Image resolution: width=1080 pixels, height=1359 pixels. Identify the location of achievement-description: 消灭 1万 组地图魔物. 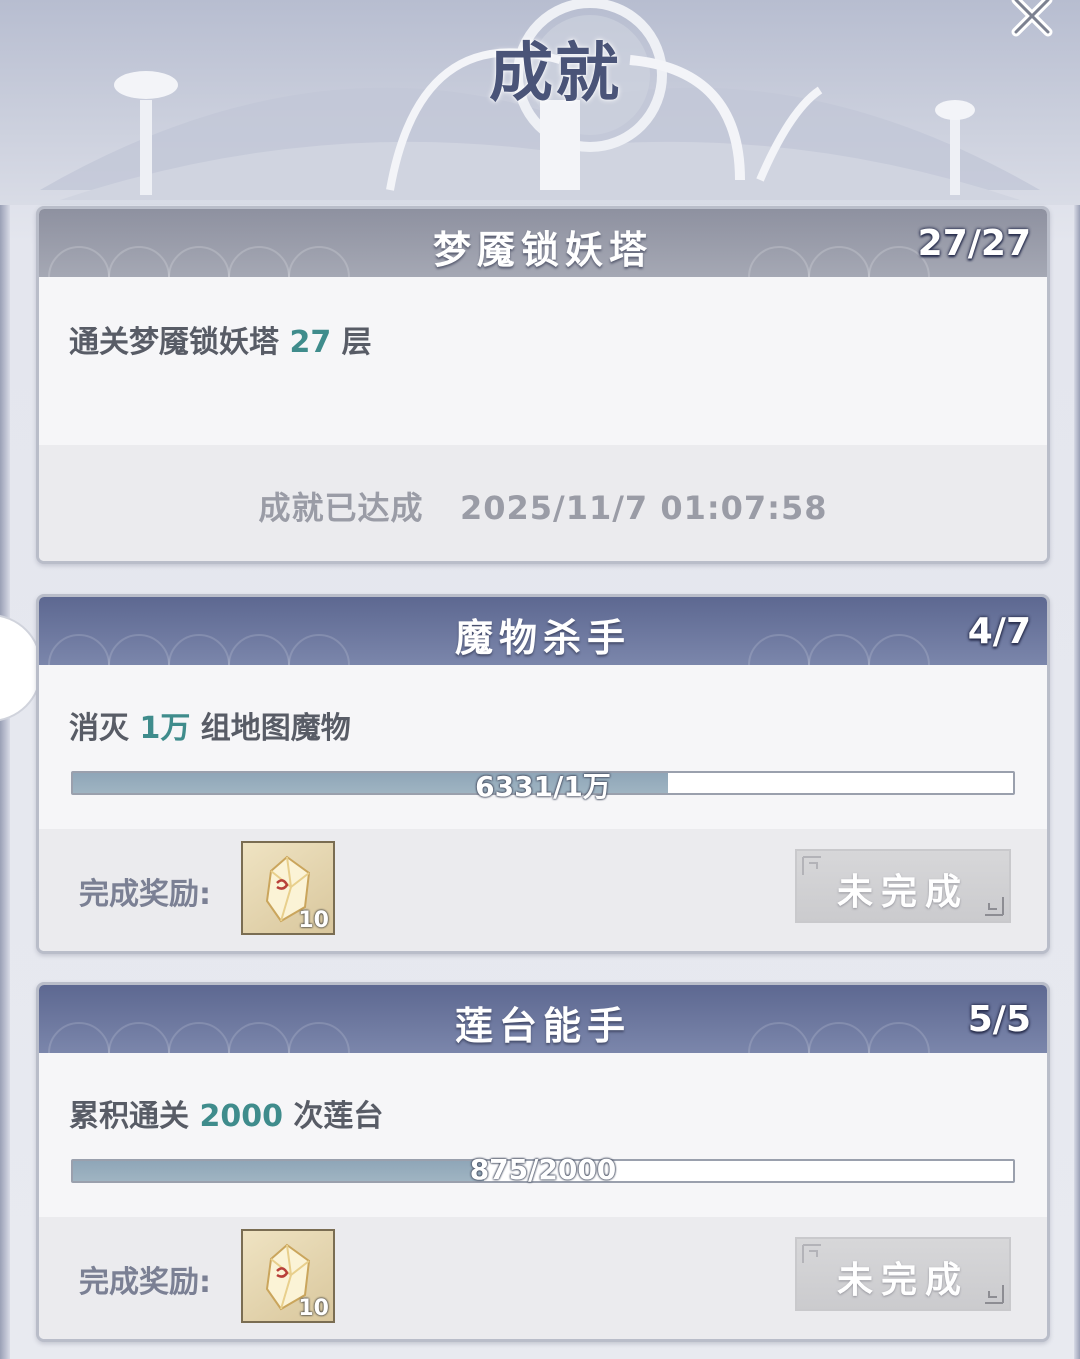
(210, 725).